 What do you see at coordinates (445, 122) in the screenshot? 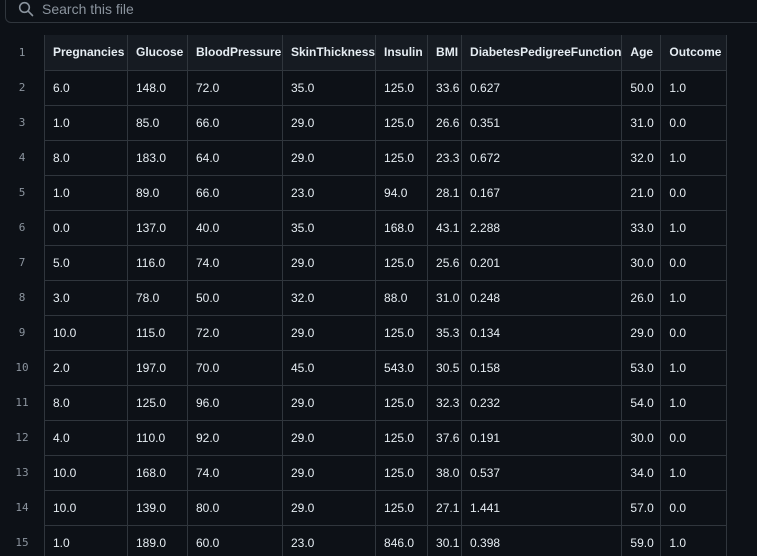
I see `table-cell: 26.6` at bounding box center [445, 122].